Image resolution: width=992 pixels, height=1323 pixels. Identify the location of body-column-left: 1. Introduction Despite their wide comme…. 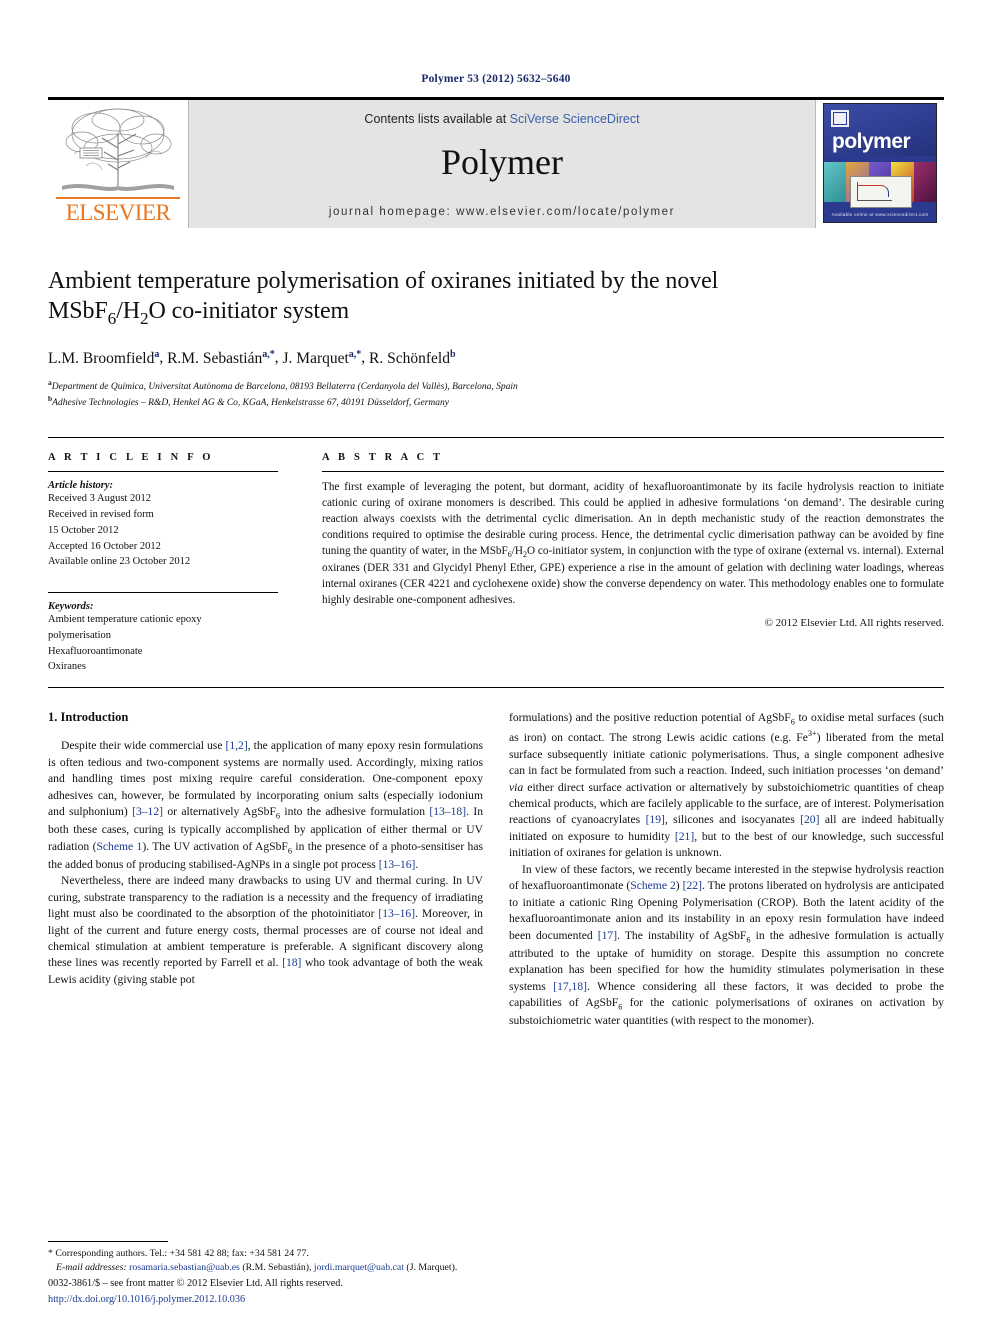
(265, 870).